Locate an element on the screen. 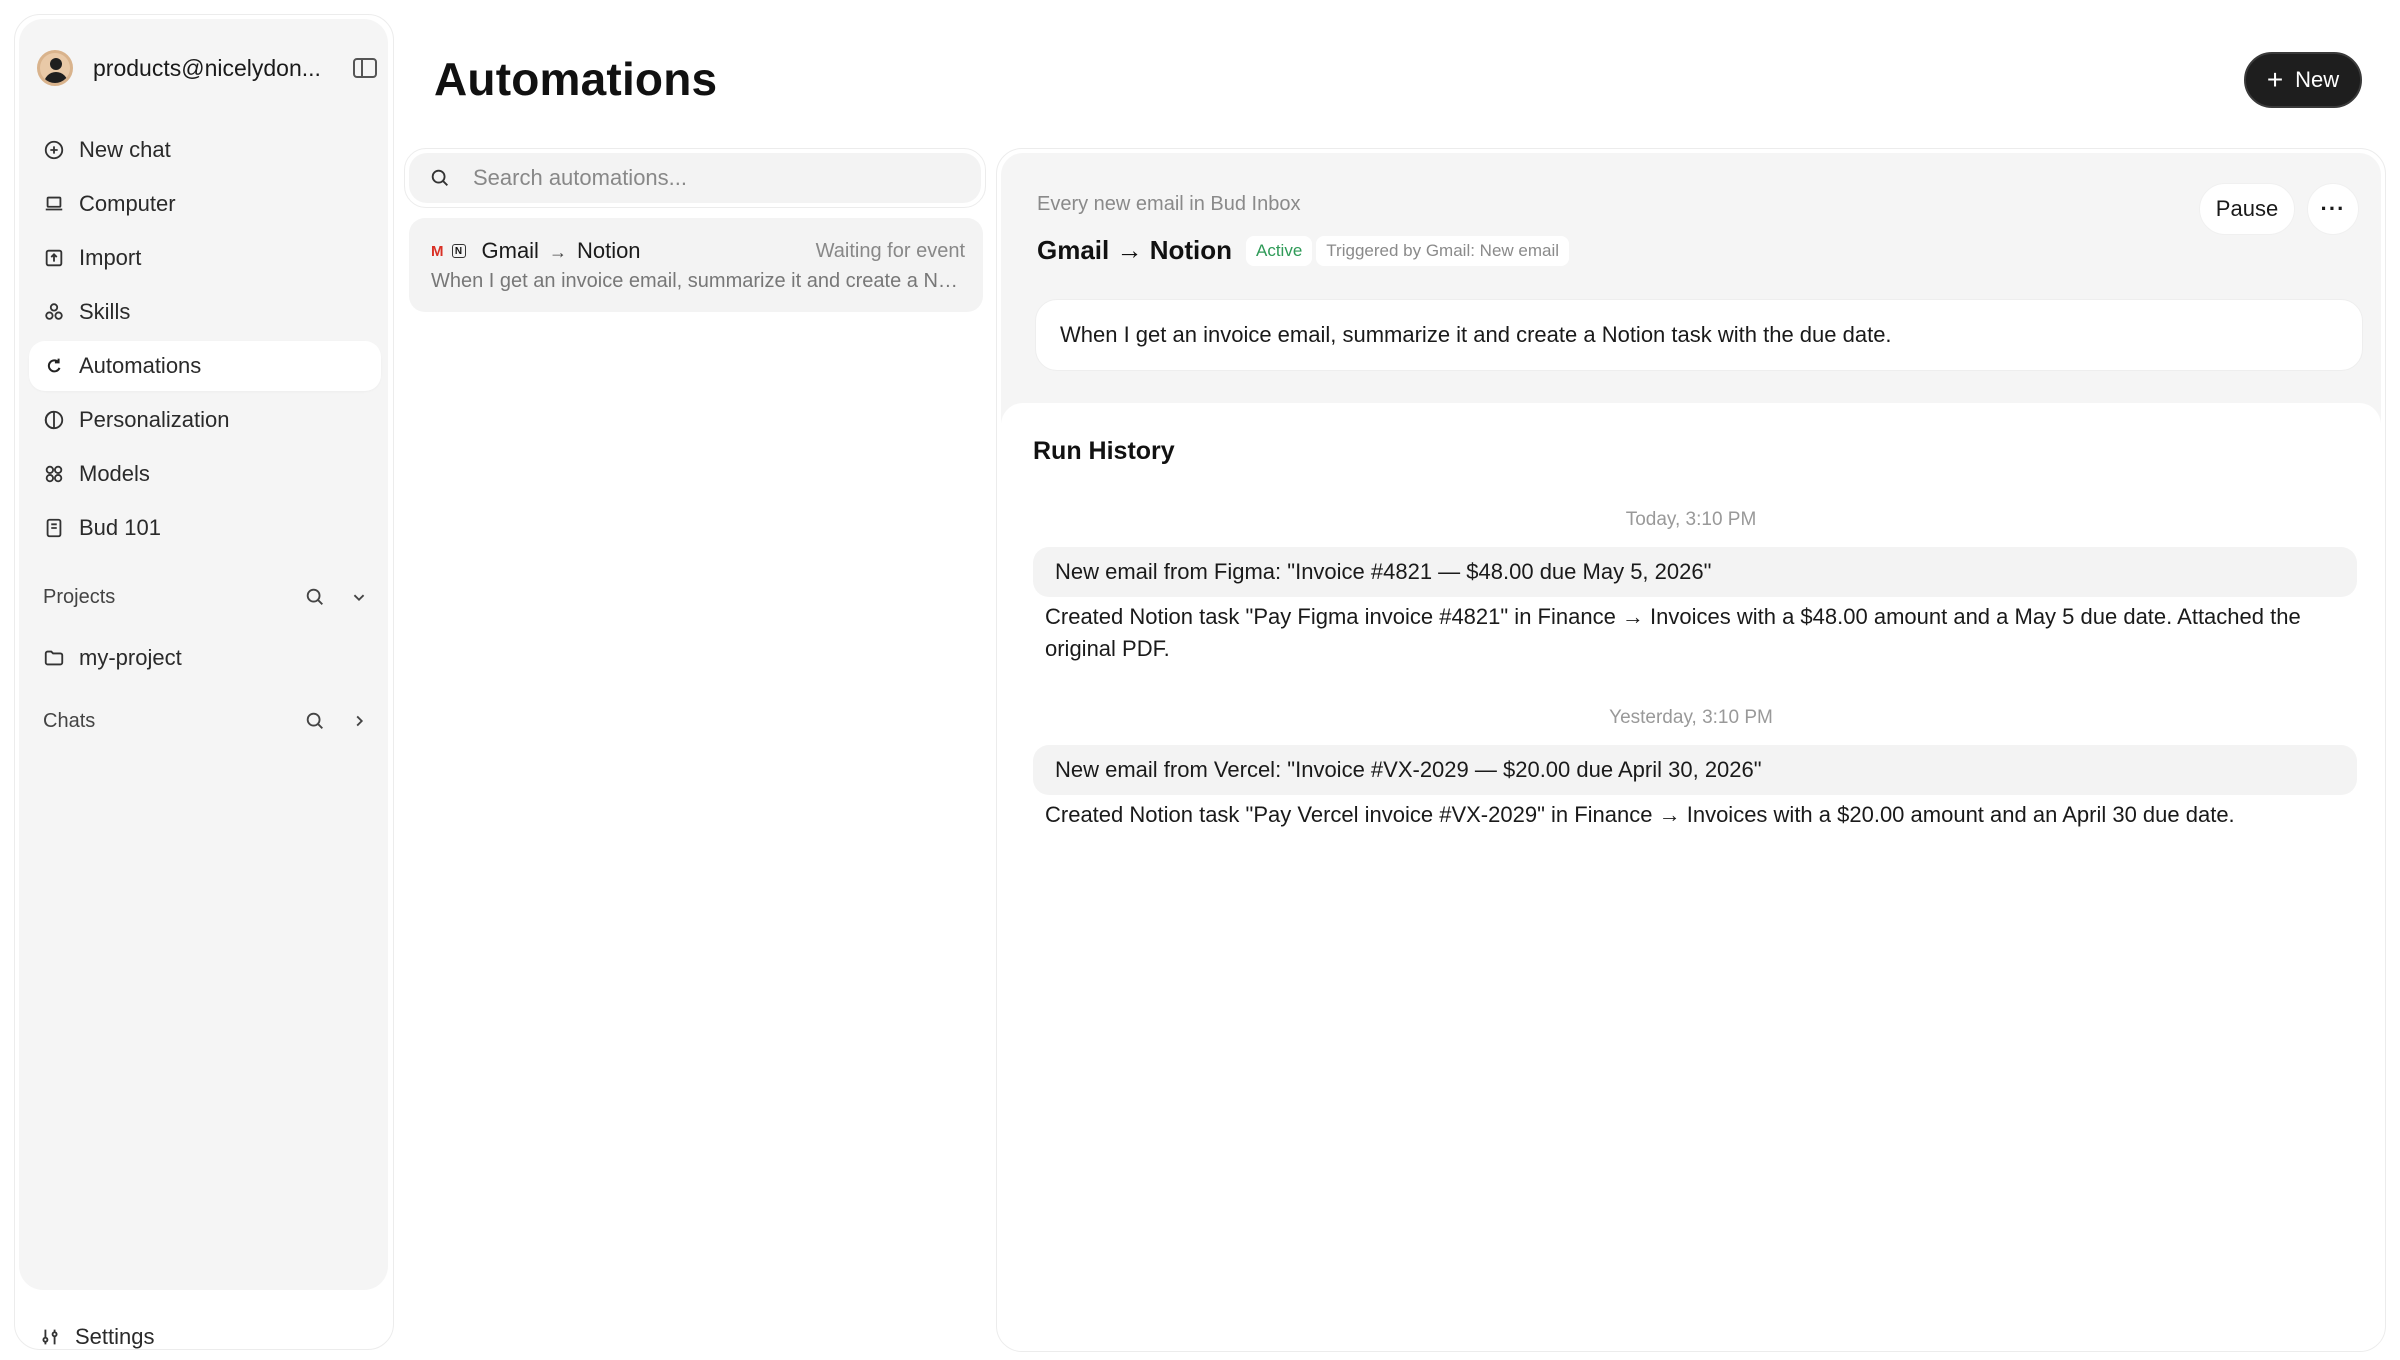 Image resolution: width=2400 pixels, height=1360 pixels. sidebar-item-import: Import is located at coordinates (205, 258).